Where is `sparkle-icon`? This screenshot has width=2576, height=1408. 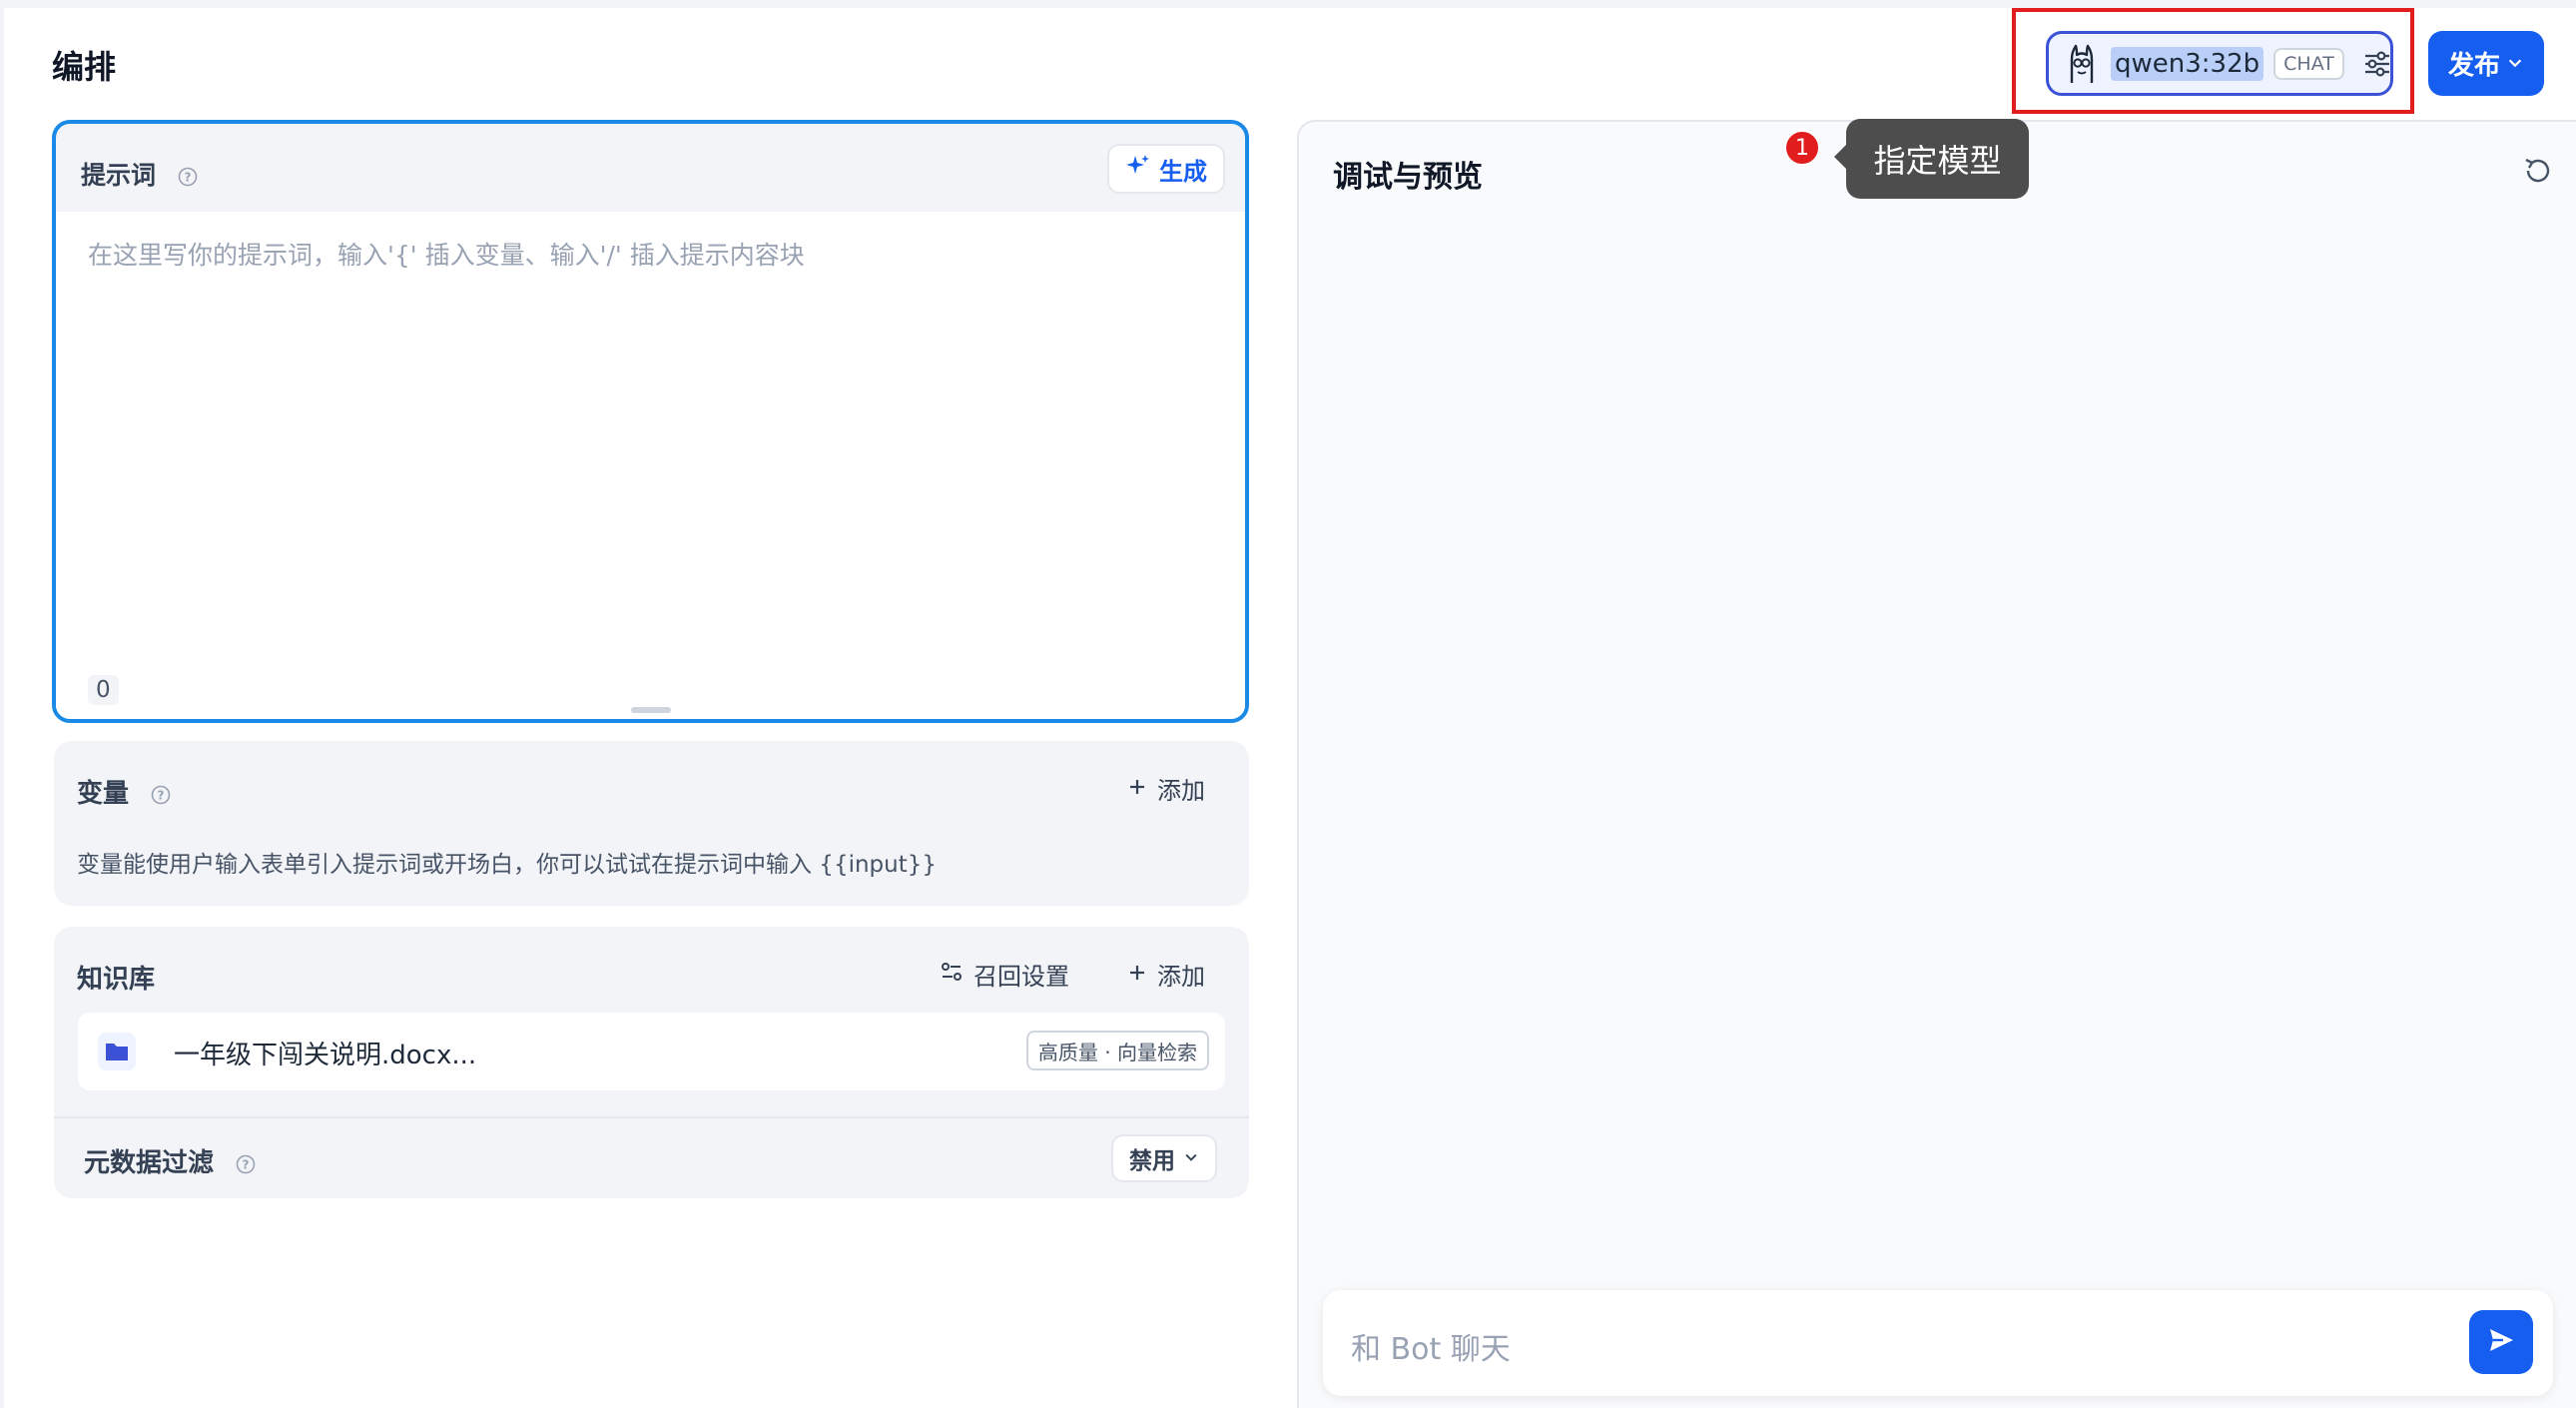 sparkle-icon is located at coordinates (1138, 169).